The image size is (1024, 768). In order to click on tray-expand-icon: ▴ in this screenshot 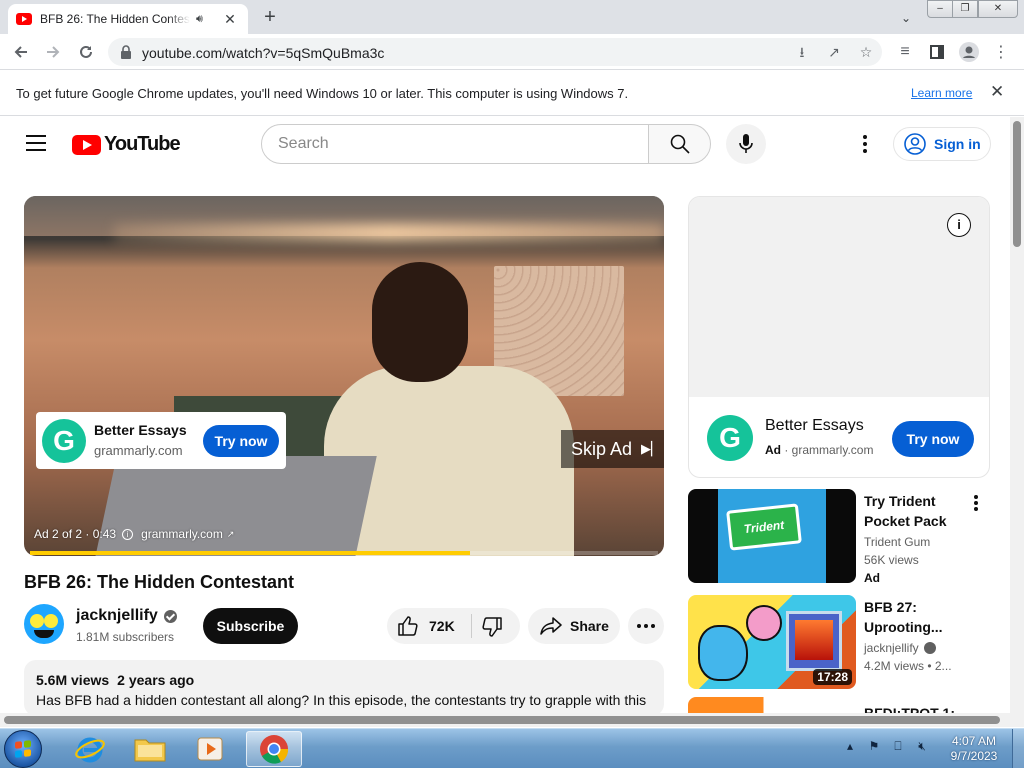, I will do `click(850, 746)`.